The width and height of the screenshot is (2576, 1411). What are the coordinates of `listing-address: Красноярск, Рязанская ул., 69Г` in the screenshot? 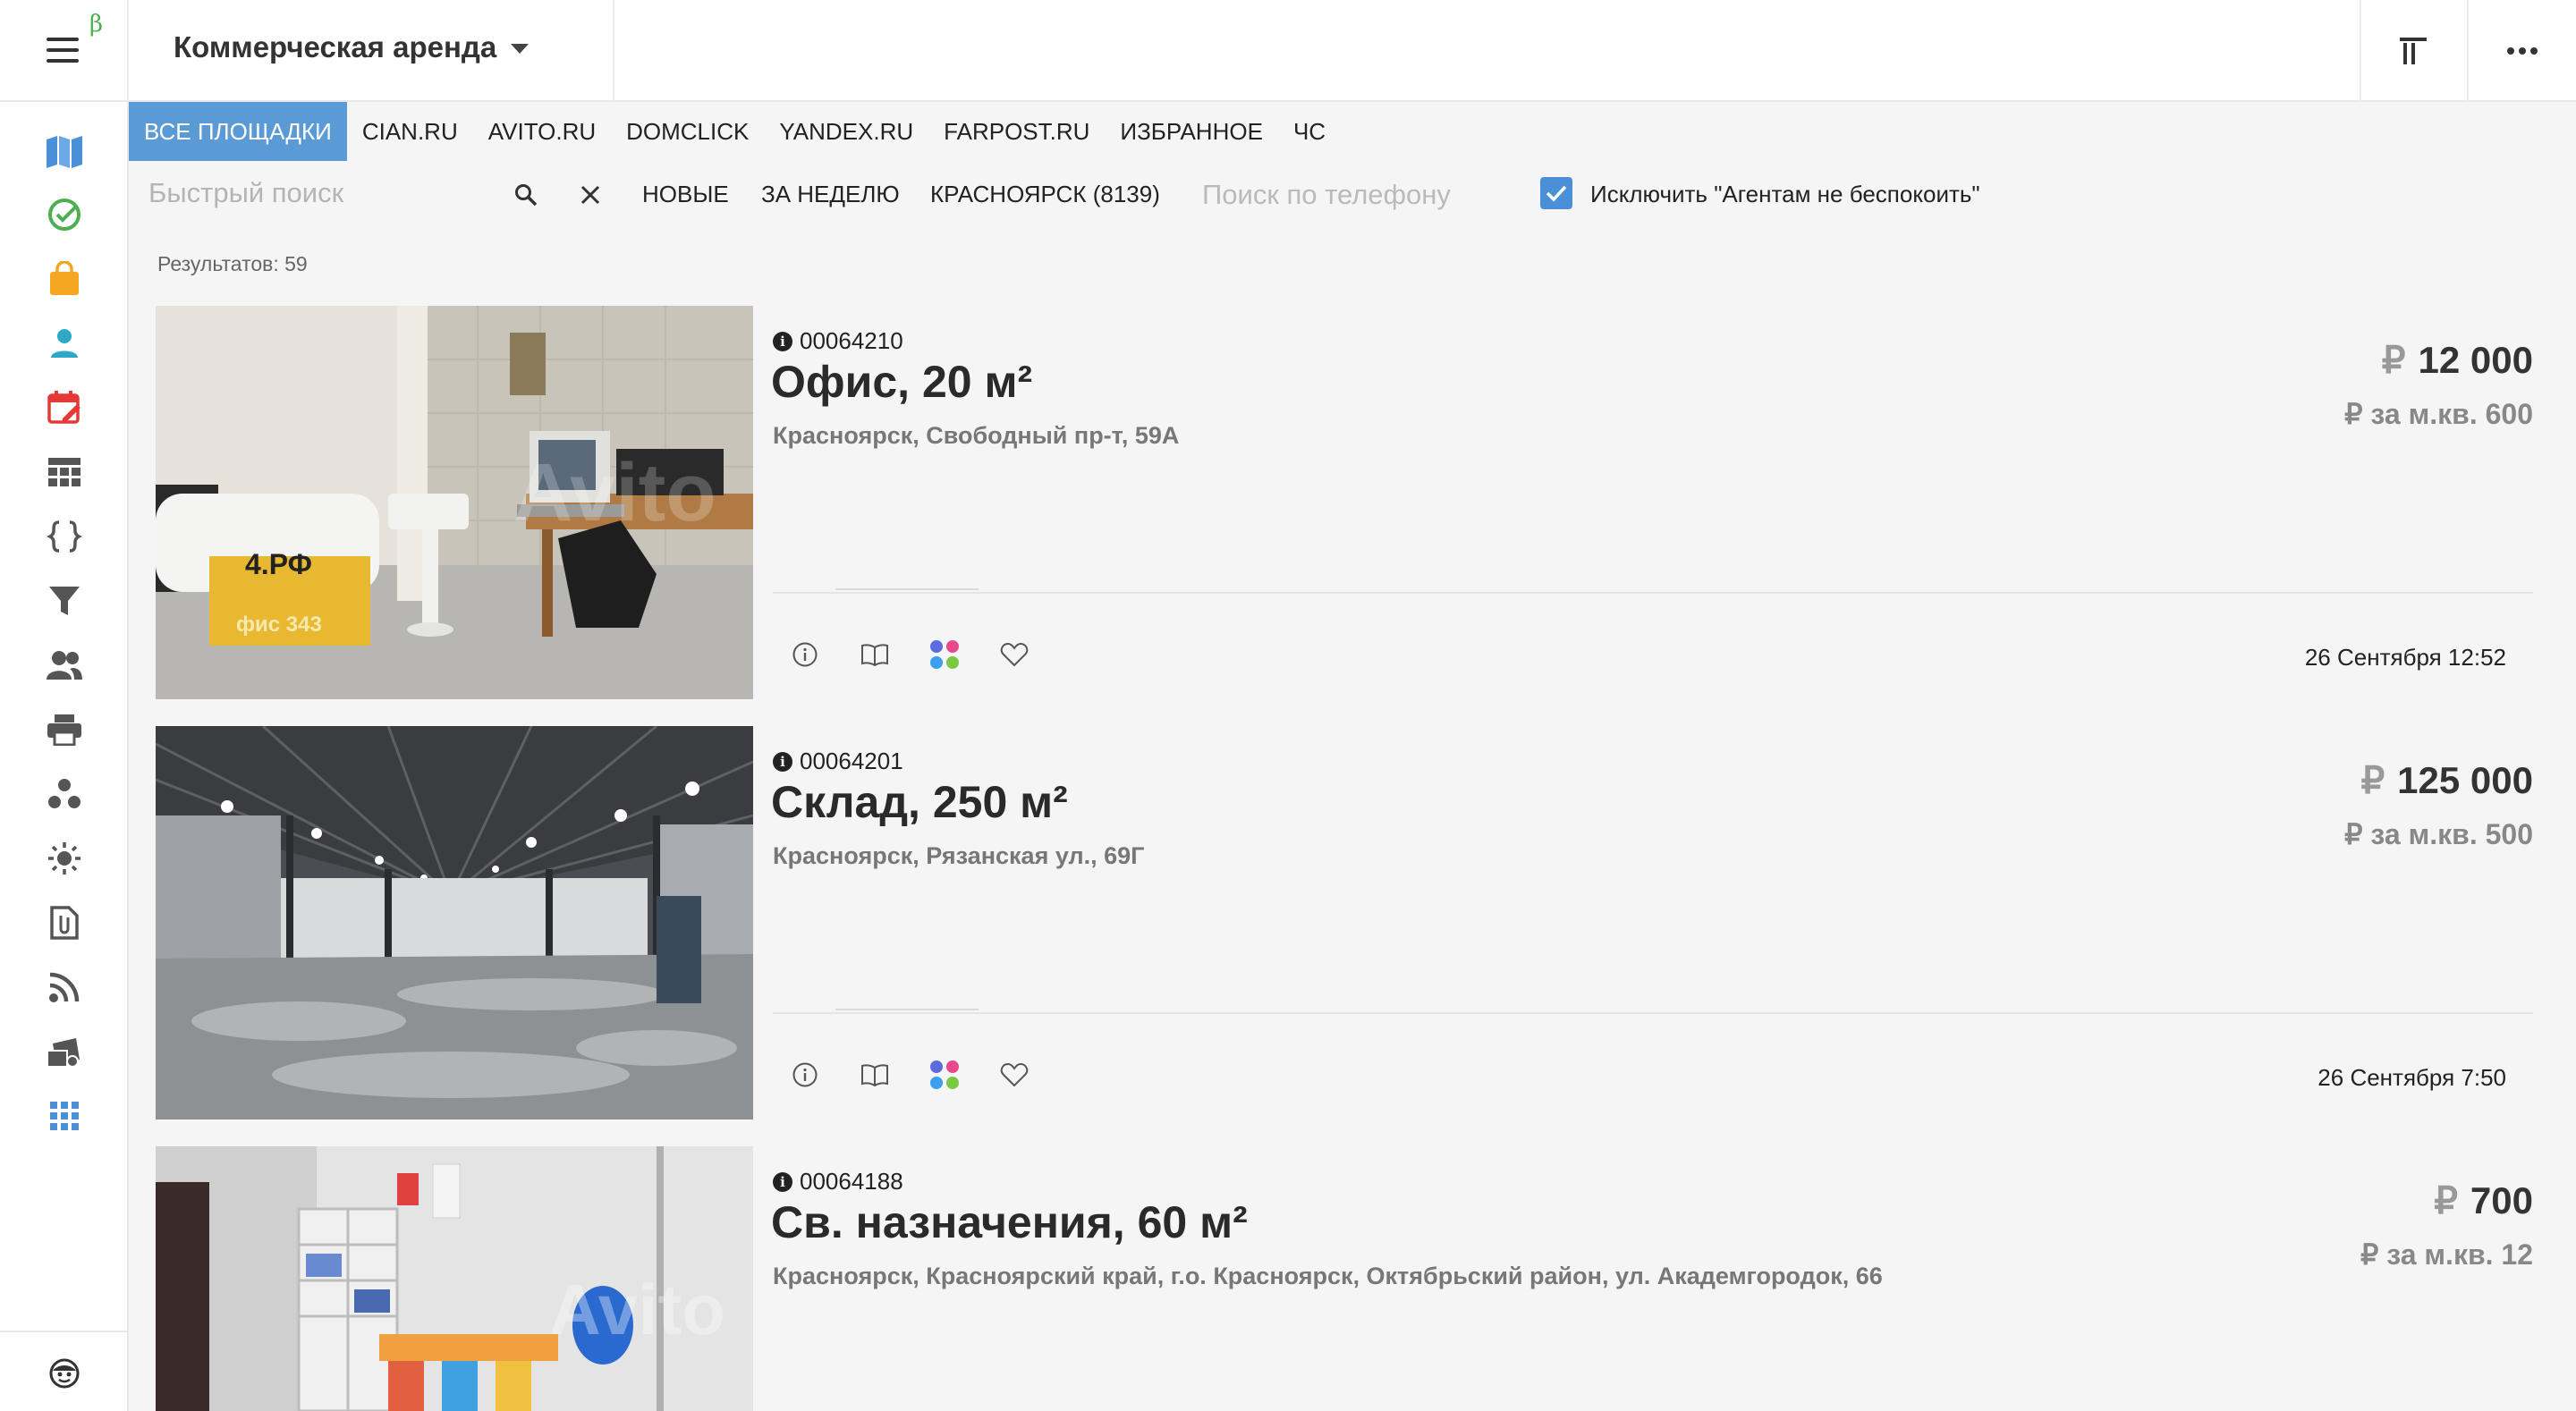 It's located at (959, 855).